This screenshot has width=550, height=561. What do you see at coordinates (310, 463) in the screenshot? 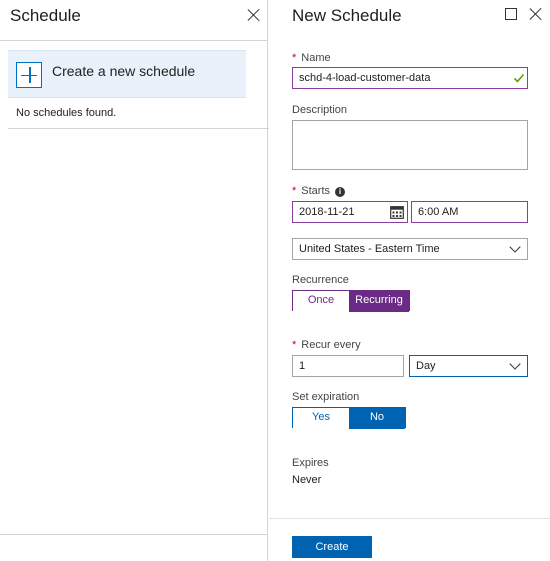
I see `expires-label: Expires` at bounding box center [310, 463].